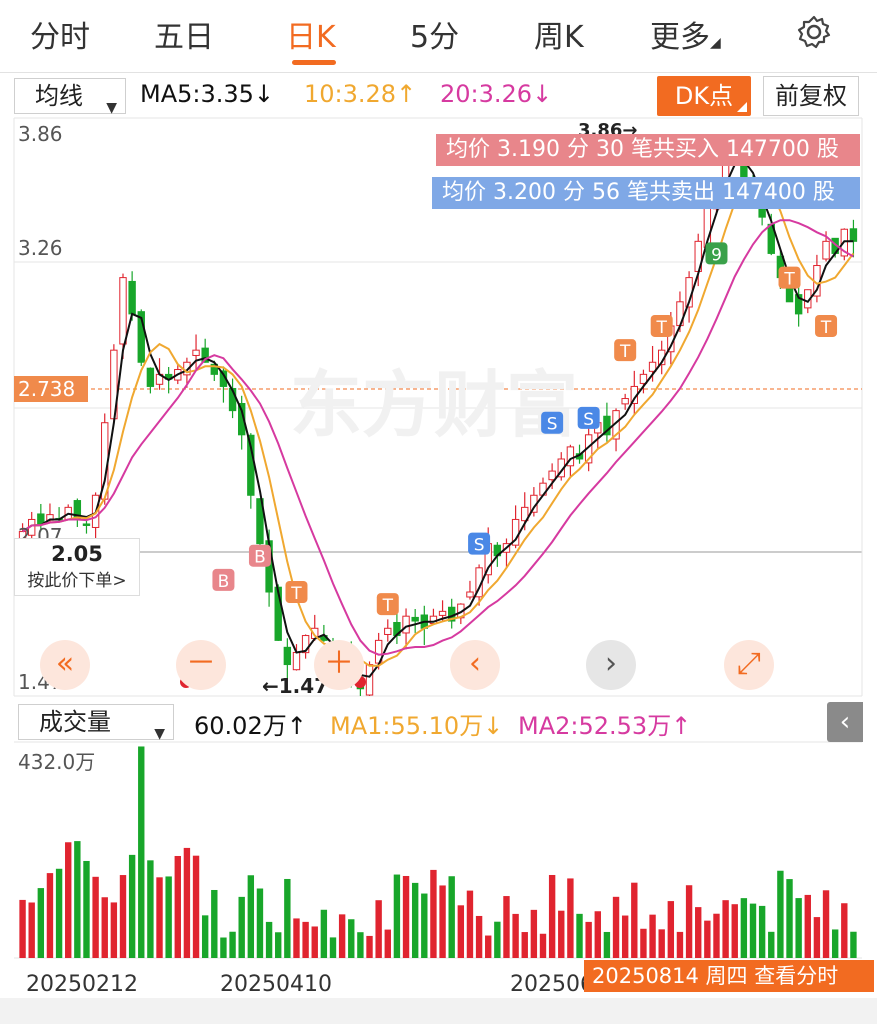 The width and height of the screenshot is (877, 1024). Describe the element at coordinates (57, 762) in the screenshot. I see `volume-axis-top: 432.0万` at that location.